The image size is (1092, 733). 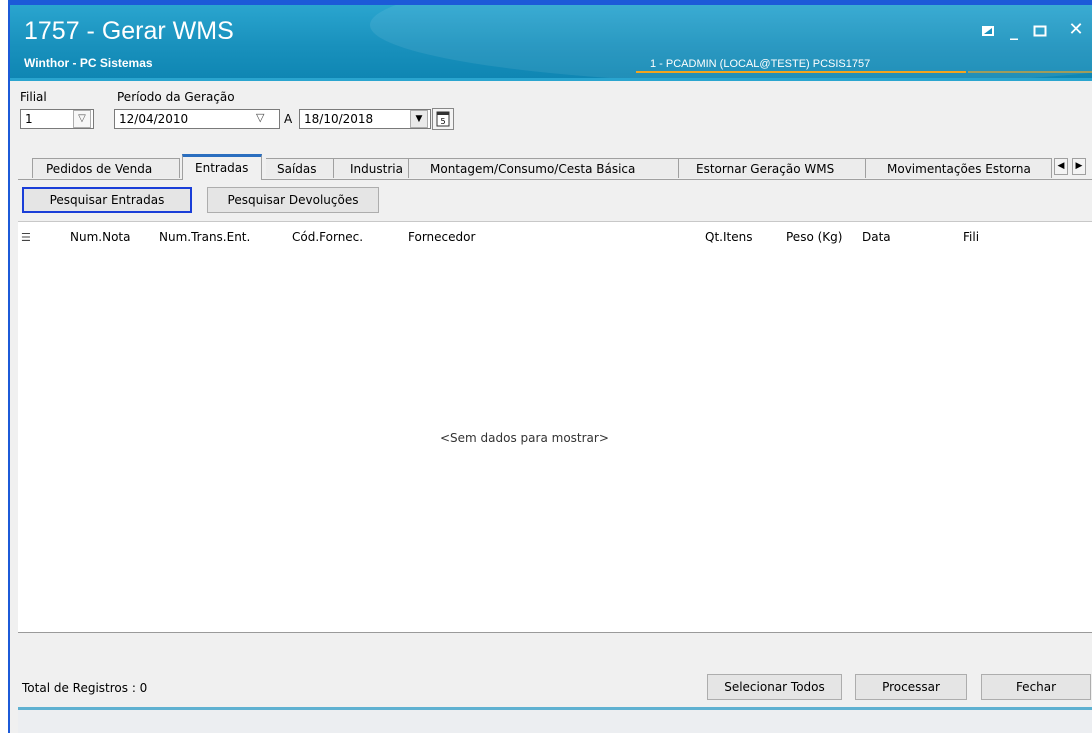 I want to click on tab-saidas: Saídas, so click(x=300, y=168).